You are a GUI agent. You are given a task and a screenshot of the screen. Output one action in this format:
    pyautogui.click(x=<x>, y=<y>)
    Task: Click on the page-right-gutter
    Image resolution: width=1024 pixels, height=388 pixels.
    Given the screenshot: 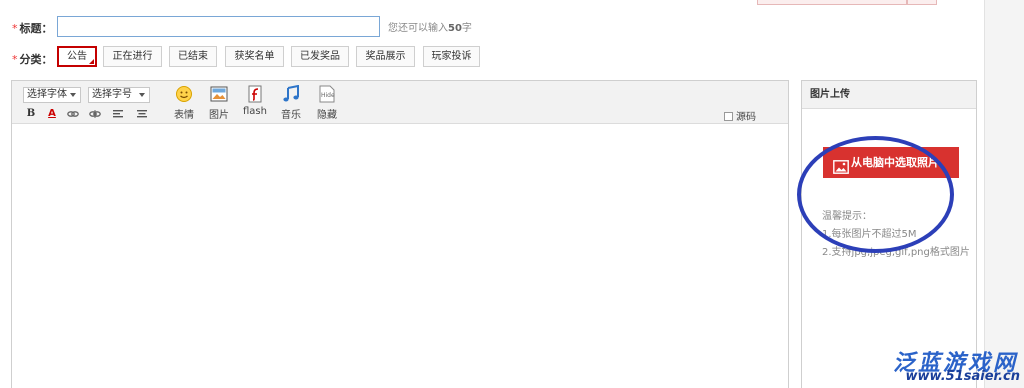 What is the action you would take?
    pyautogui.click(x=1004, y=194)
    